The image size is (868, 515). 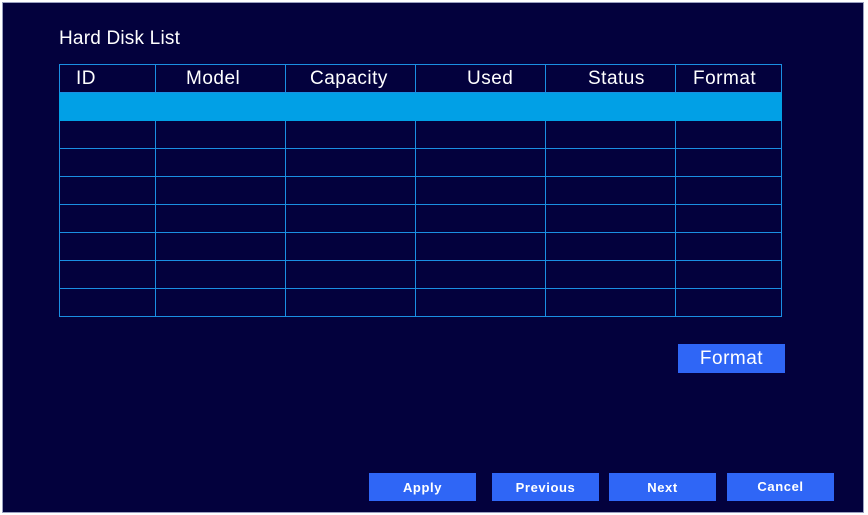 What do you see at coordinates (422, 487) in the screenshot?
I see `apply-button: Apply` at bounding box center [422, 487].